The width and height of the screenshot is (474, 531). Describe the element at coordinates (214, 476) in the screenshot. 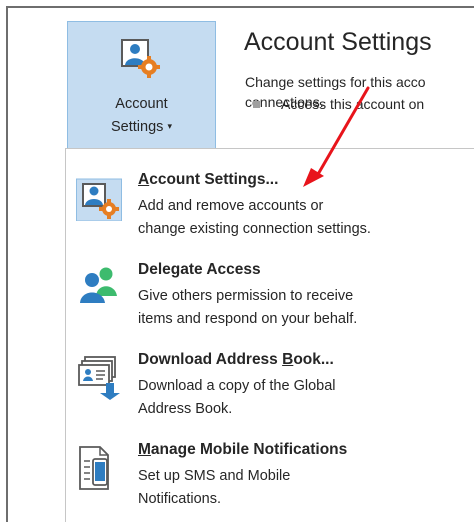

I see `menu-item-desc-line1: Set up SMS and Mobile` at that location.